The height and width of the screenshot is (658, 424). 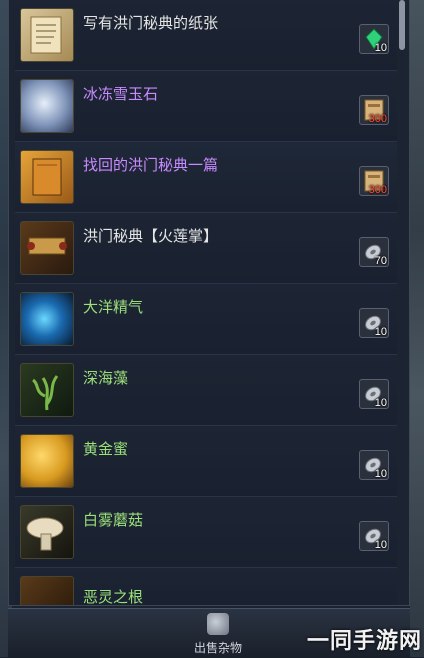 What do you see at coordinates (402, 25) in the screenshot?
I see `scrollbar` at bounding box center [402, 25].